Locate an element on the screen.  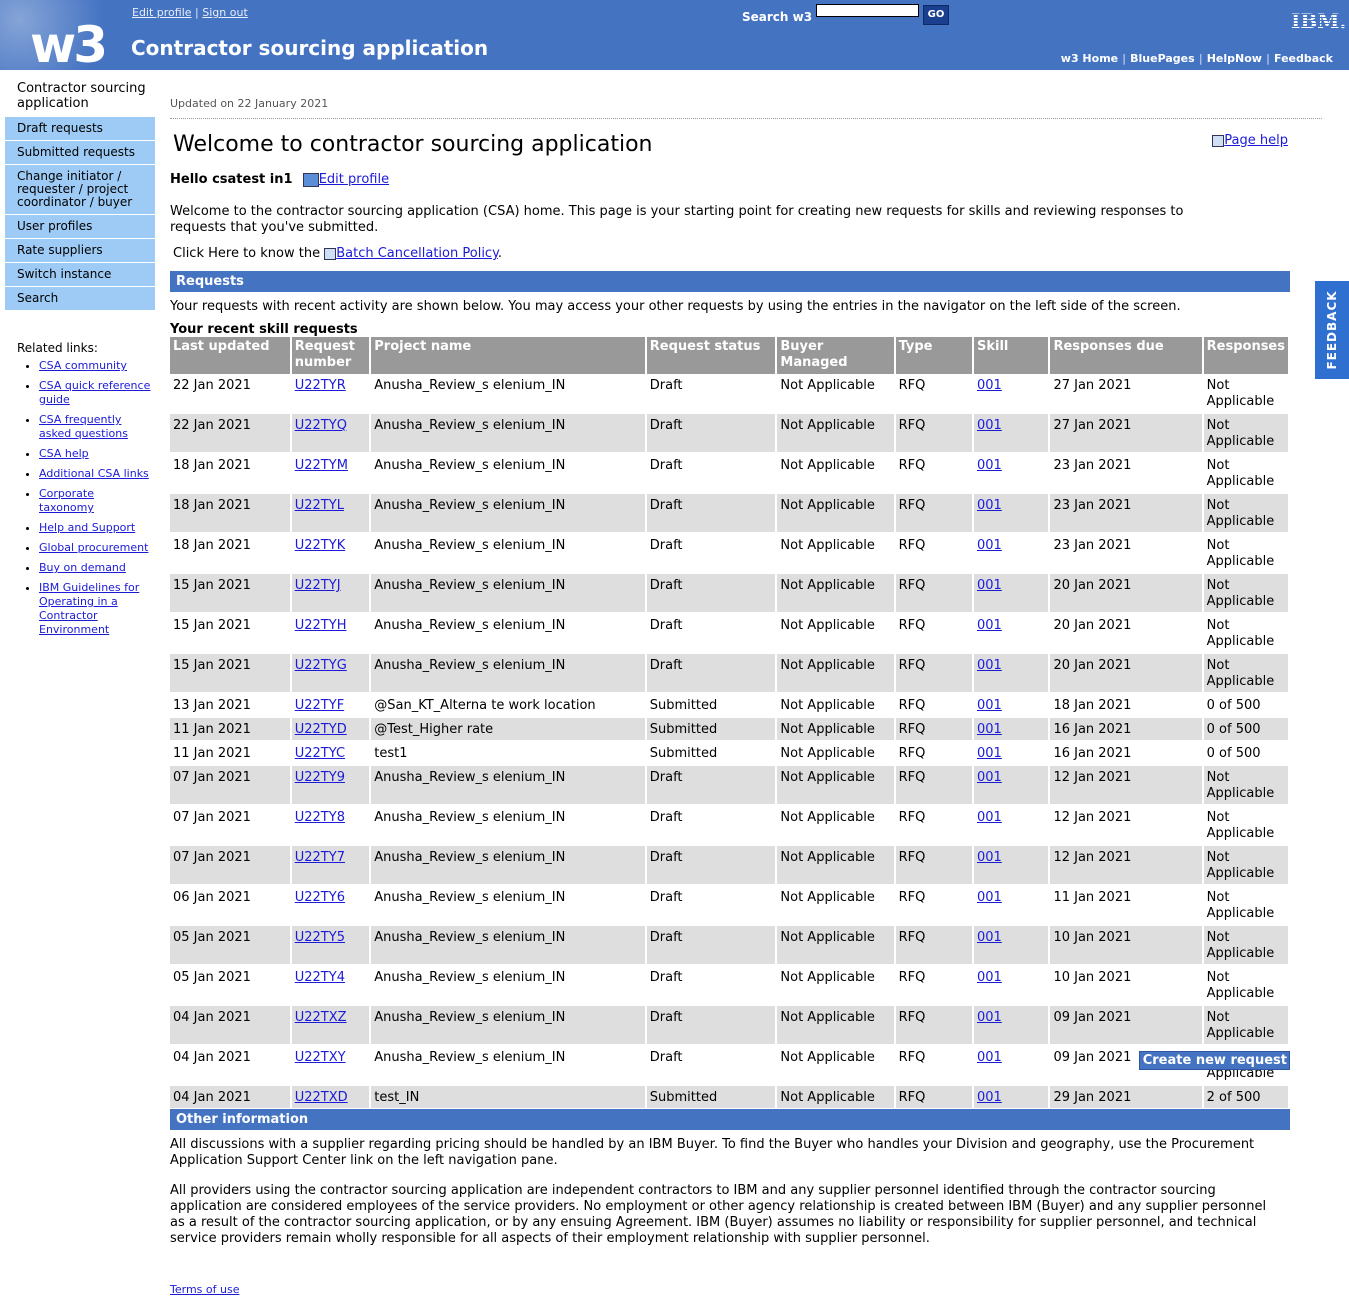
related-link: Corporate taxonomy is located at coordinates (66, 500).